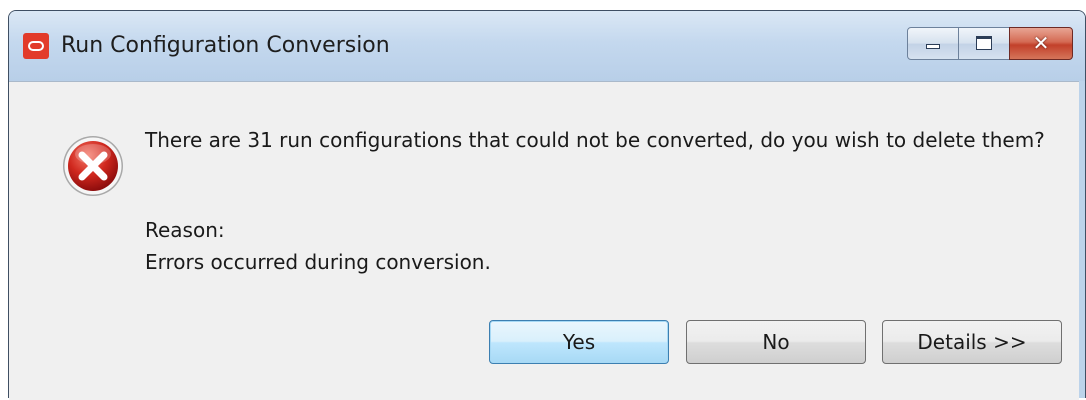  I want to click on close-button: ✕, so click(1041, 43).